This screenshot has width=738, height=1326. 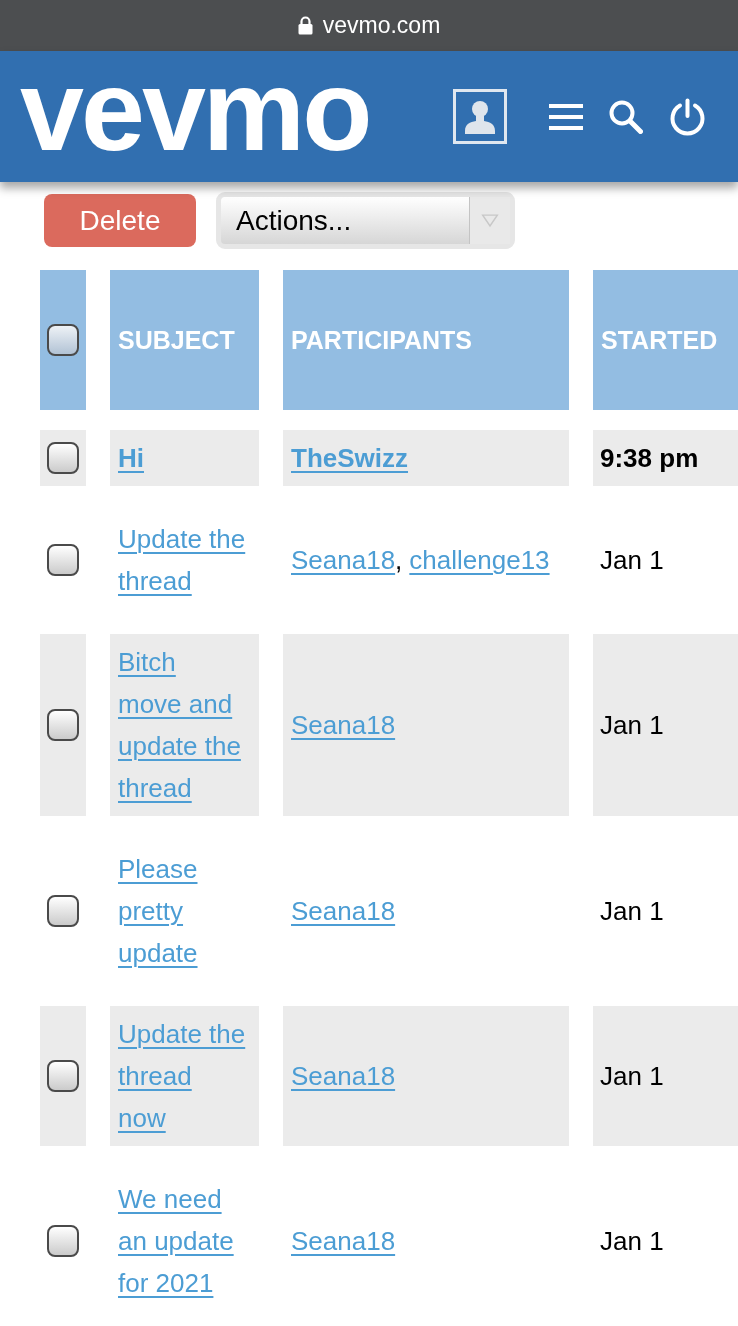 What do you see at coordinates (665, 340) in the screenshot?
I see `column-header: STARTED` at bounding box center [665, 340].